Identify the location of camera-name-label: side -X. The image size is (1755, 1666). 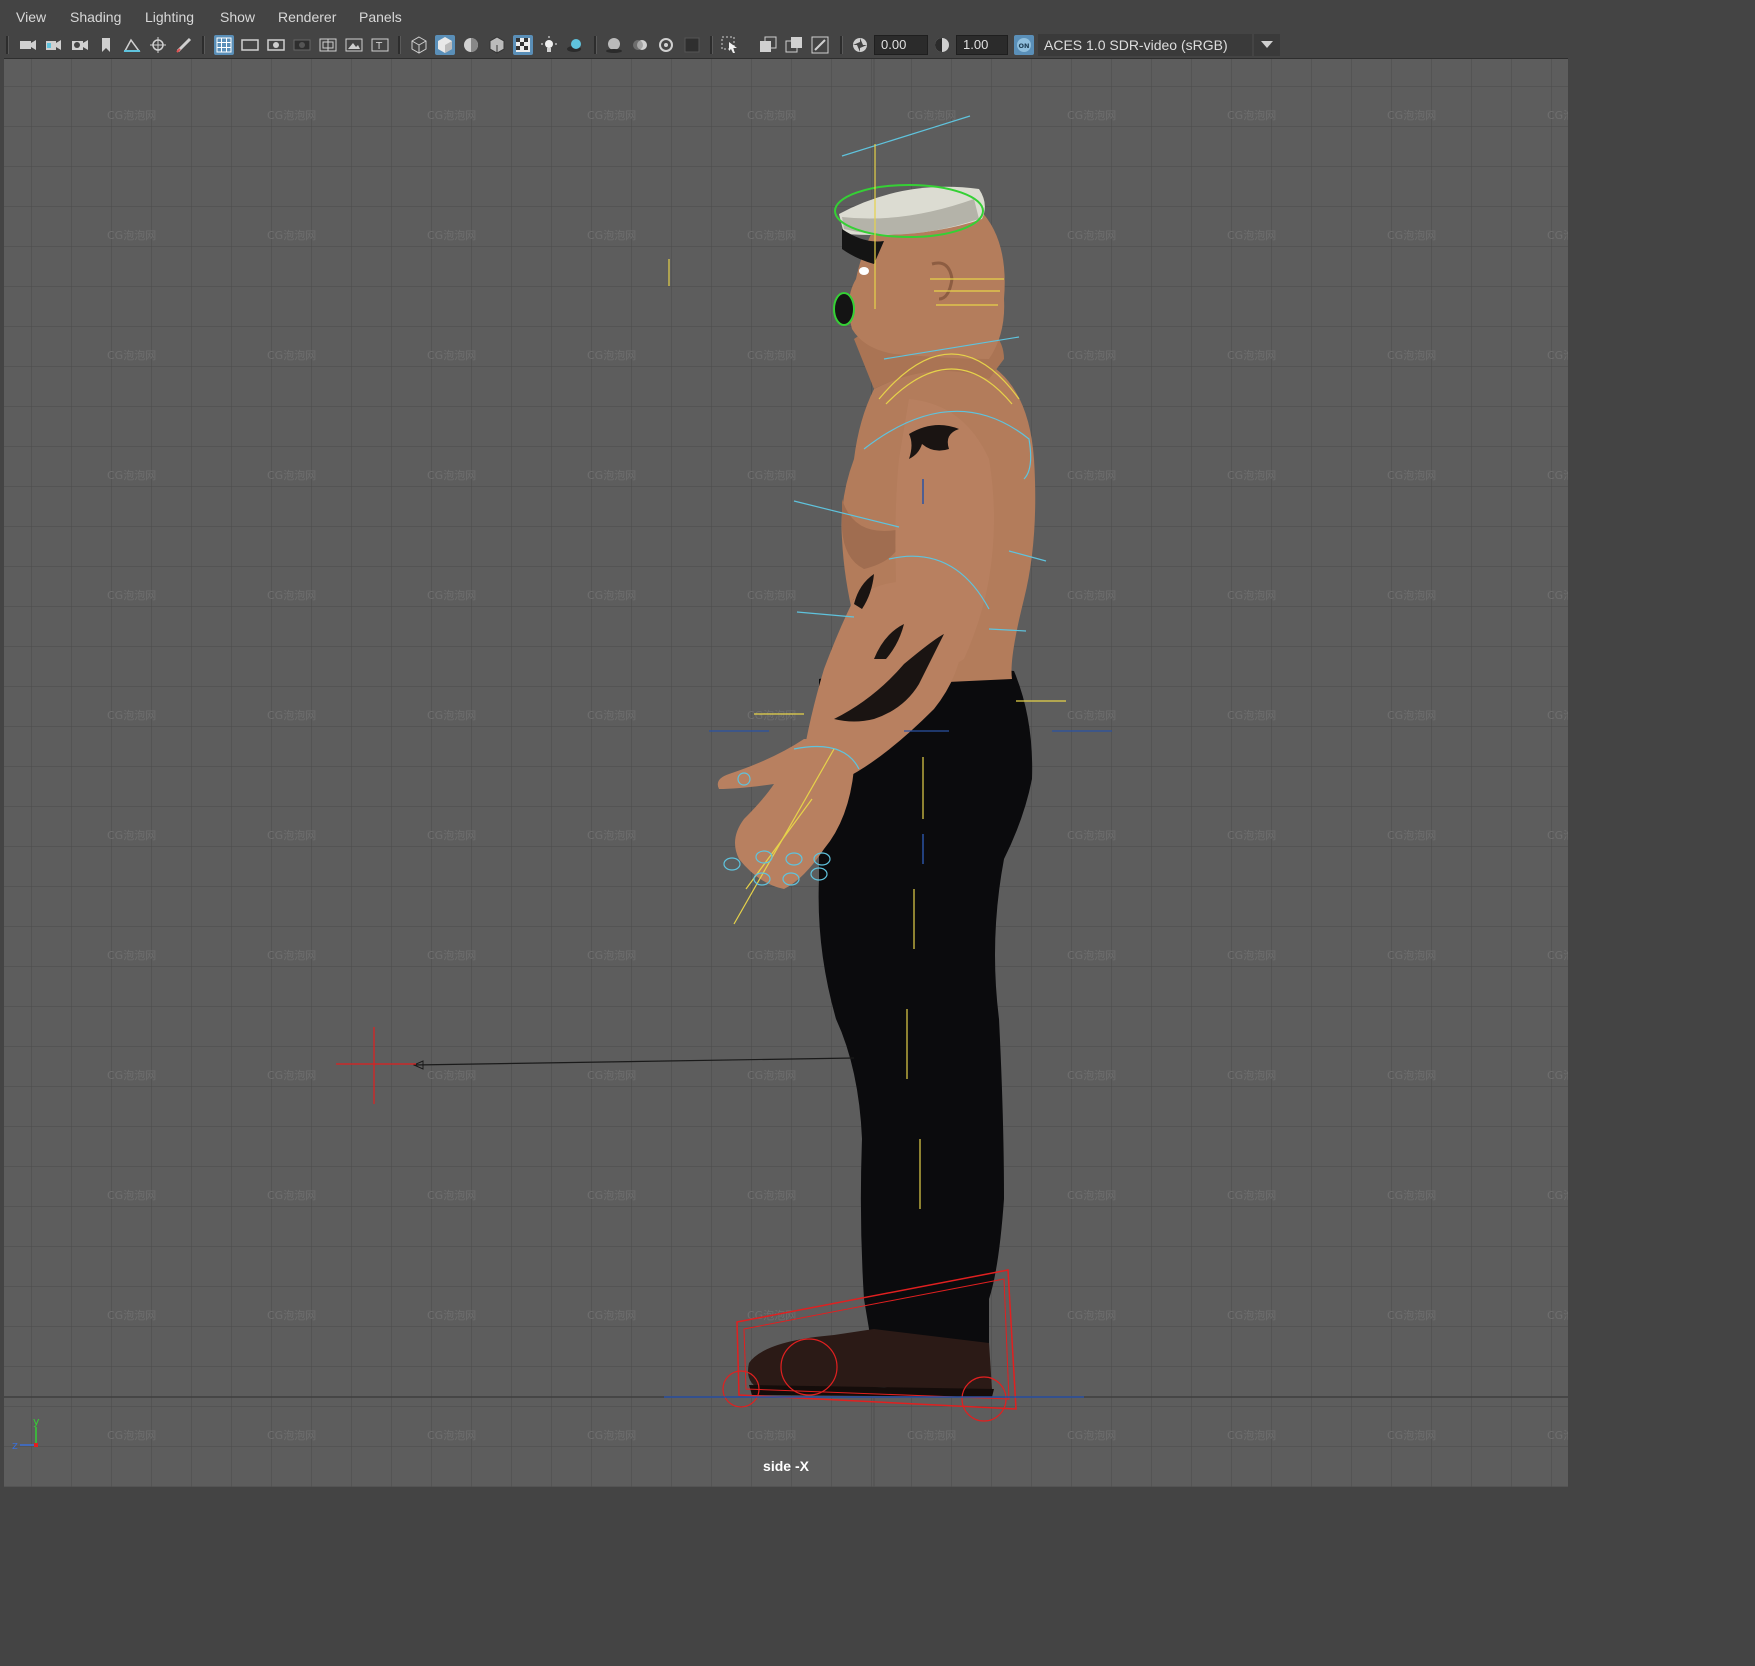
(786, 1466).